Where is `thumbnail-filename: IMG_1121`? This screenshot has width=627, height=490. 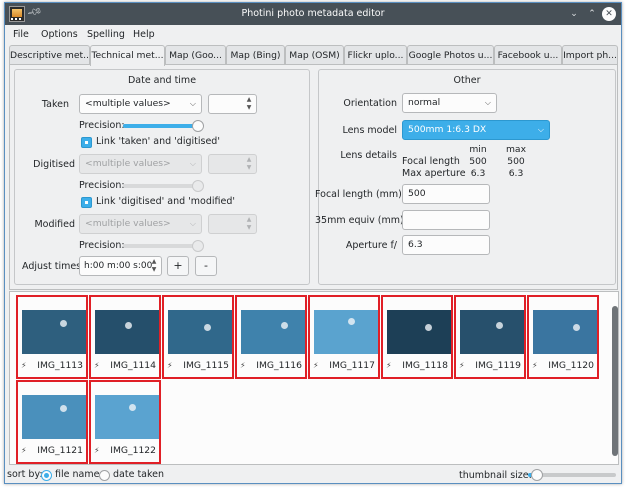 thumbnail-filename: IMG_1121 is located at coordinates (60, 450).